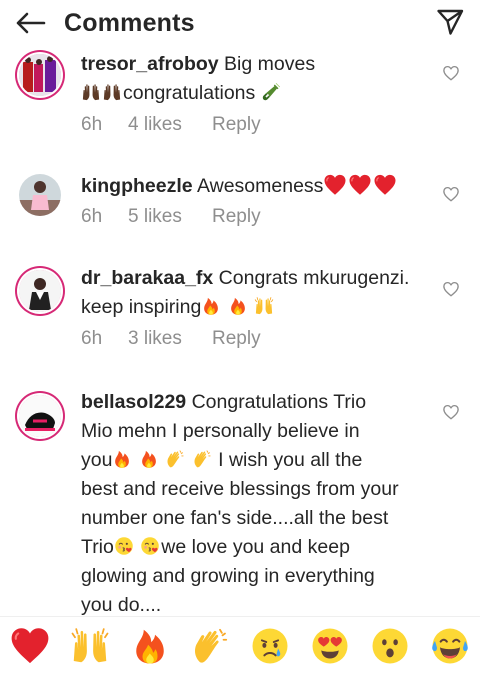 The width and height of the screenshot is (480, 674). I want to click on clapping-hands-emoji-button, so click(210, 646).